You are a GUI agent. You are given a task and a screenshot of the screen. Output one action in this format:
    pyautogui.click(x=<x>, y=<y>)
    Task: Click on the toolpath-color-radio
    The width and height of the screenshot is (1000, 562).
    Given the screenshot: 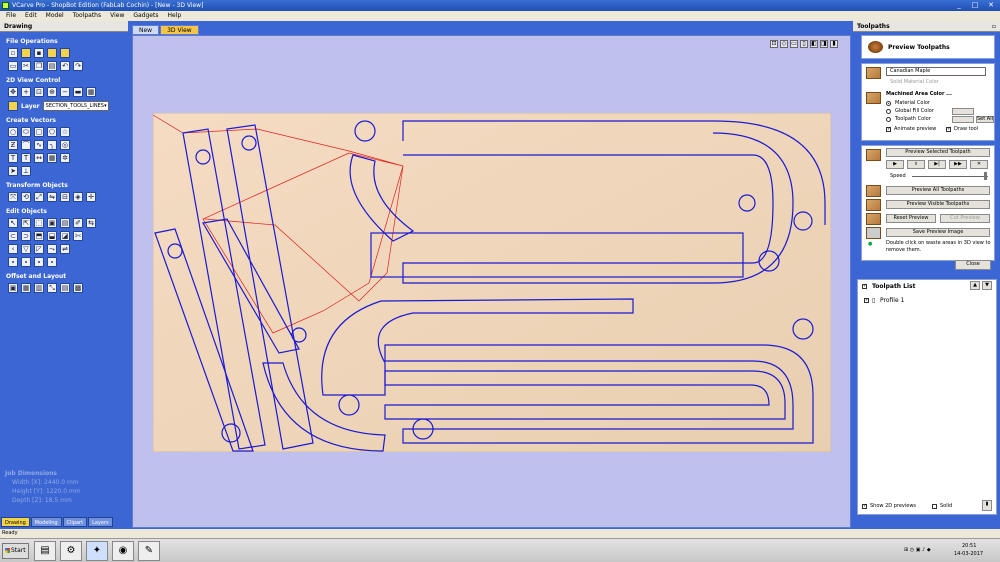 What is the action you would take?
    pyautogui.click(x=888, y=119)
    